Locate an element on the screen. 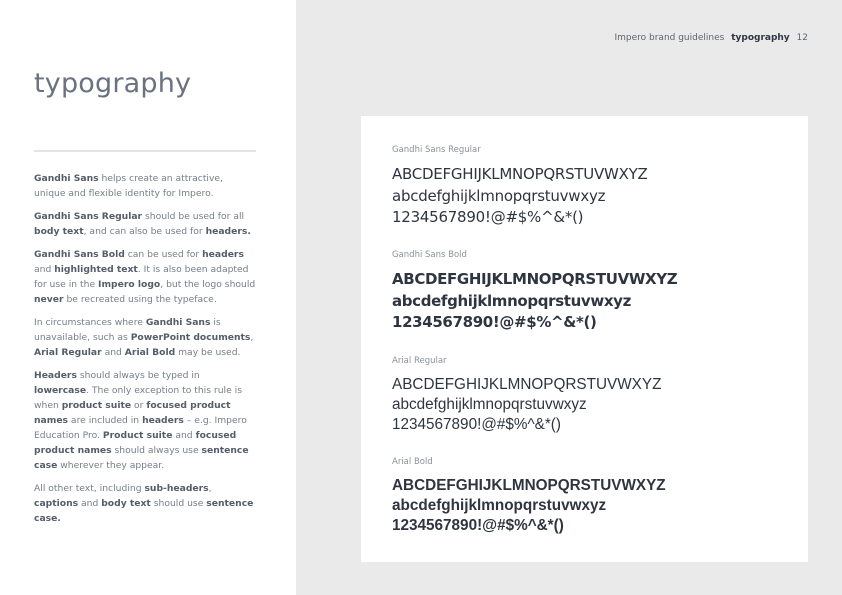  paragraph-text: are included in is located at coordinates (105, 420).